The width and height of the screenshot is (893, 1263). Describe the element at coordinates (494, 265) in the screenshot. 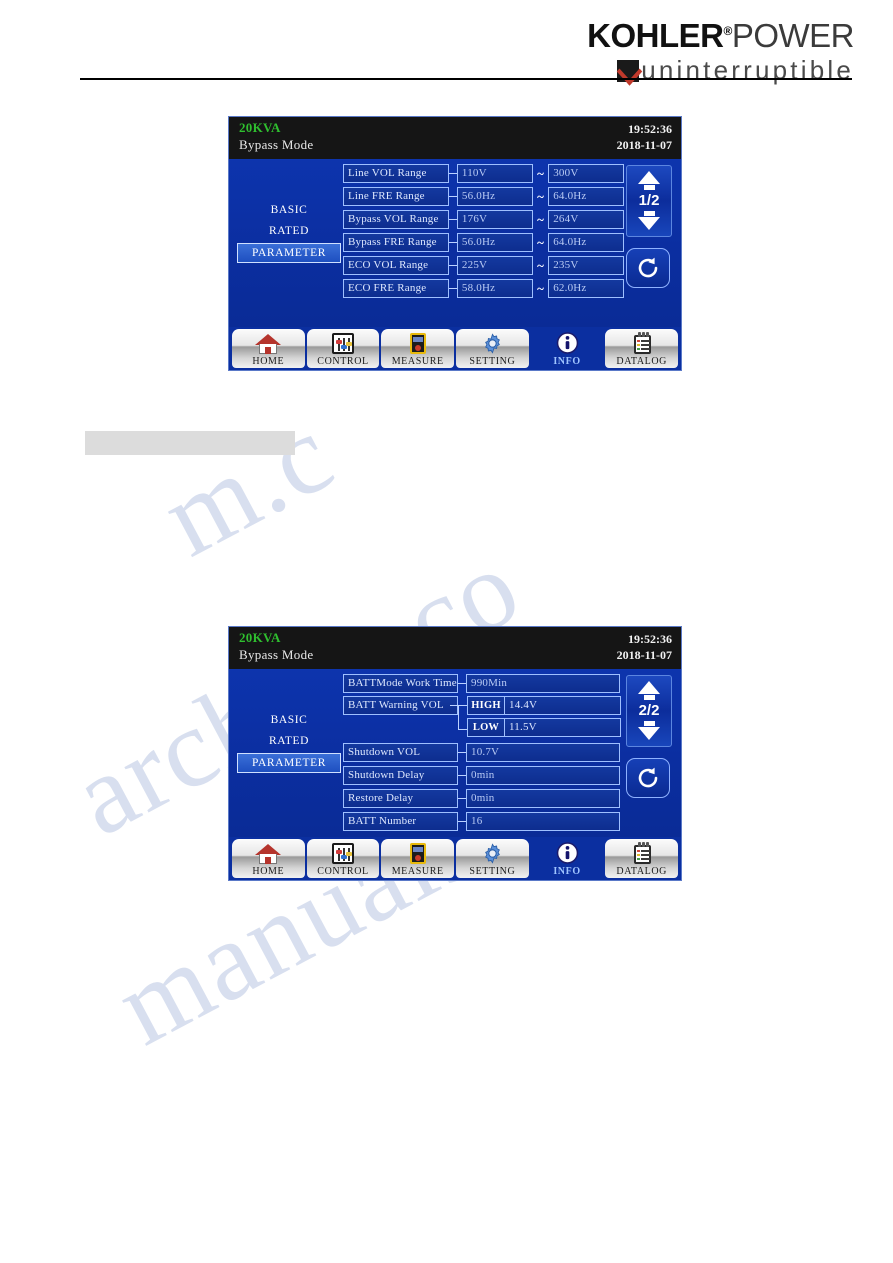

I see `parameter-min-value: 225V` at that location.